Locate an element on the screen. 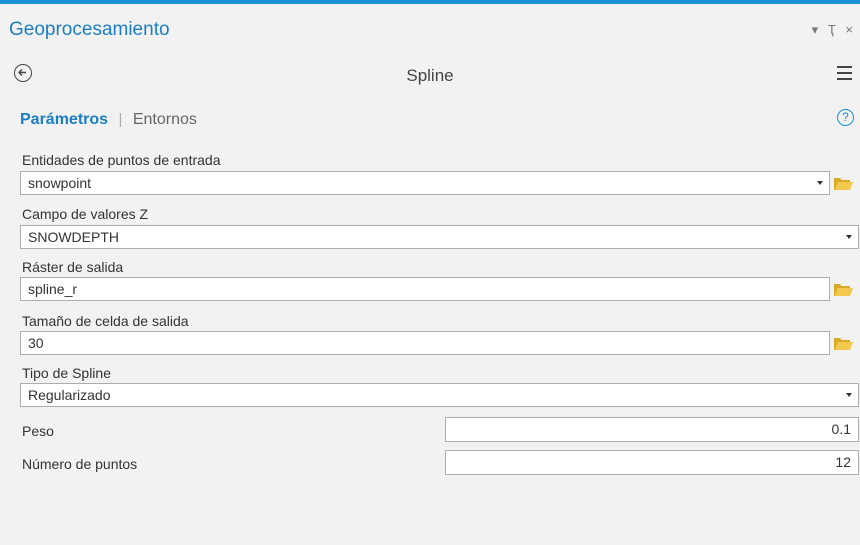  pane-controls: ▾ Ҭ × is located at coordinates (834, 30).